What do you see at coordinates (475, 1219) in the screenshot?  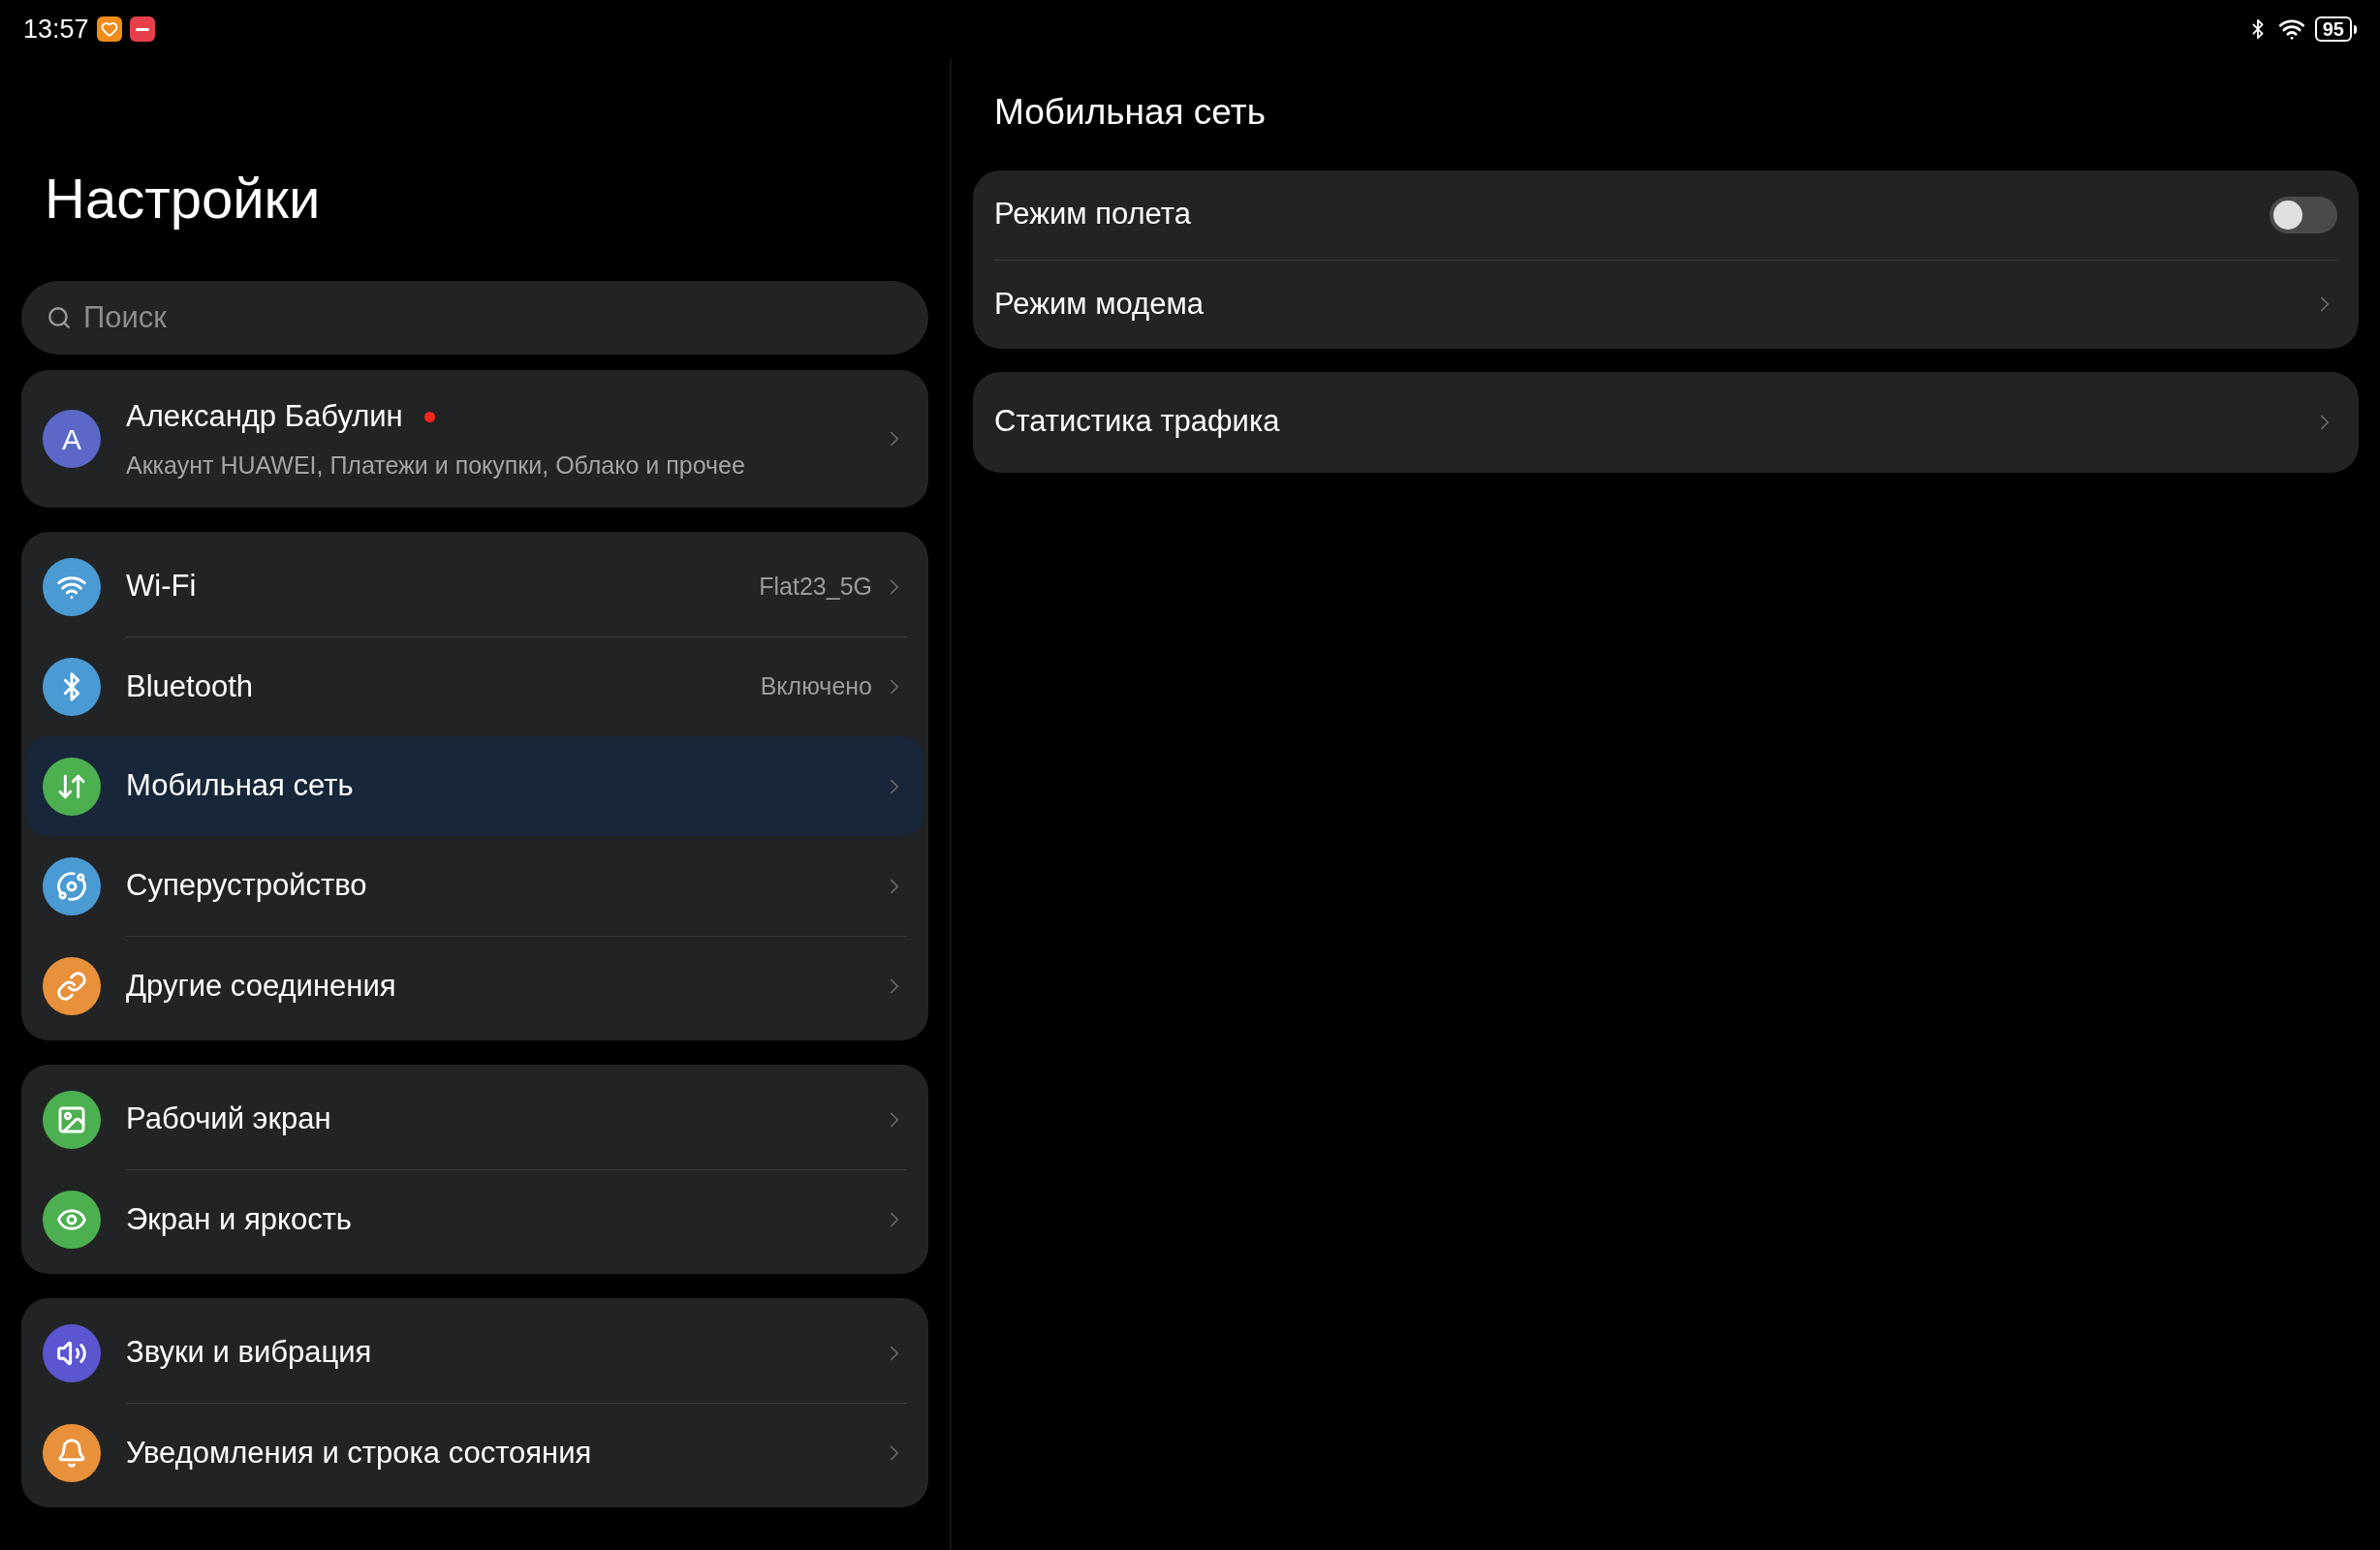 I see `settings-item: Экран и яркость` at bounding box center [475, 1219].